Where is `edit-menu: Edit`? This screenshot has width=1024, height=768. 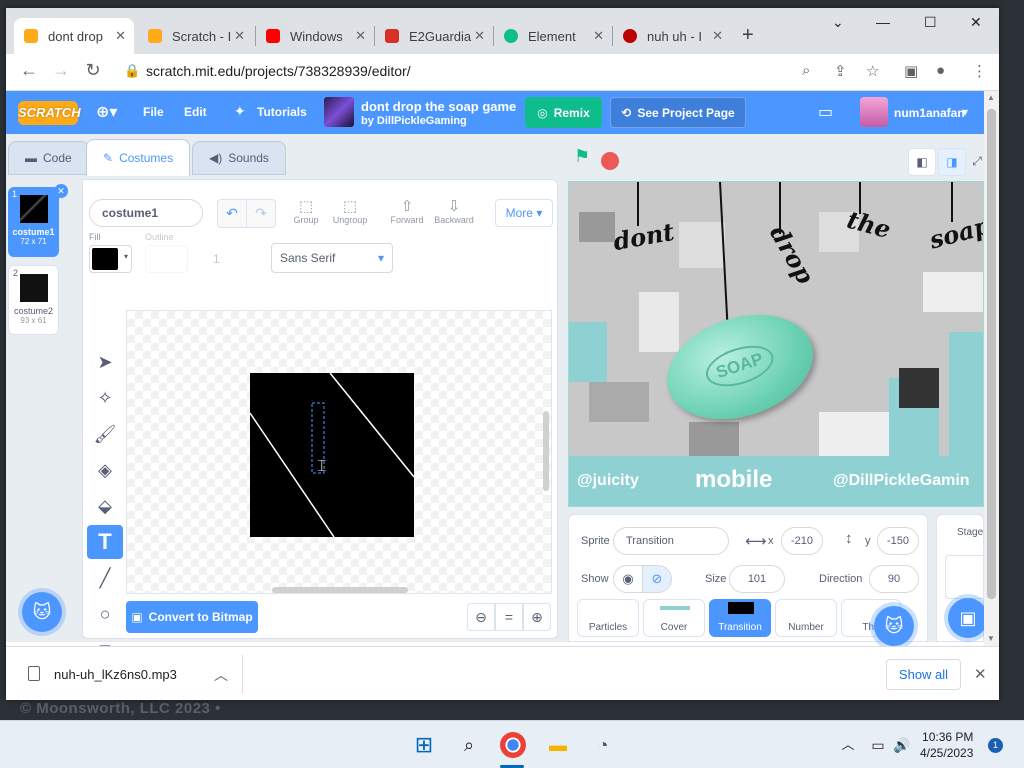 edit-menu: Edit is located at coordinates (195, 112).